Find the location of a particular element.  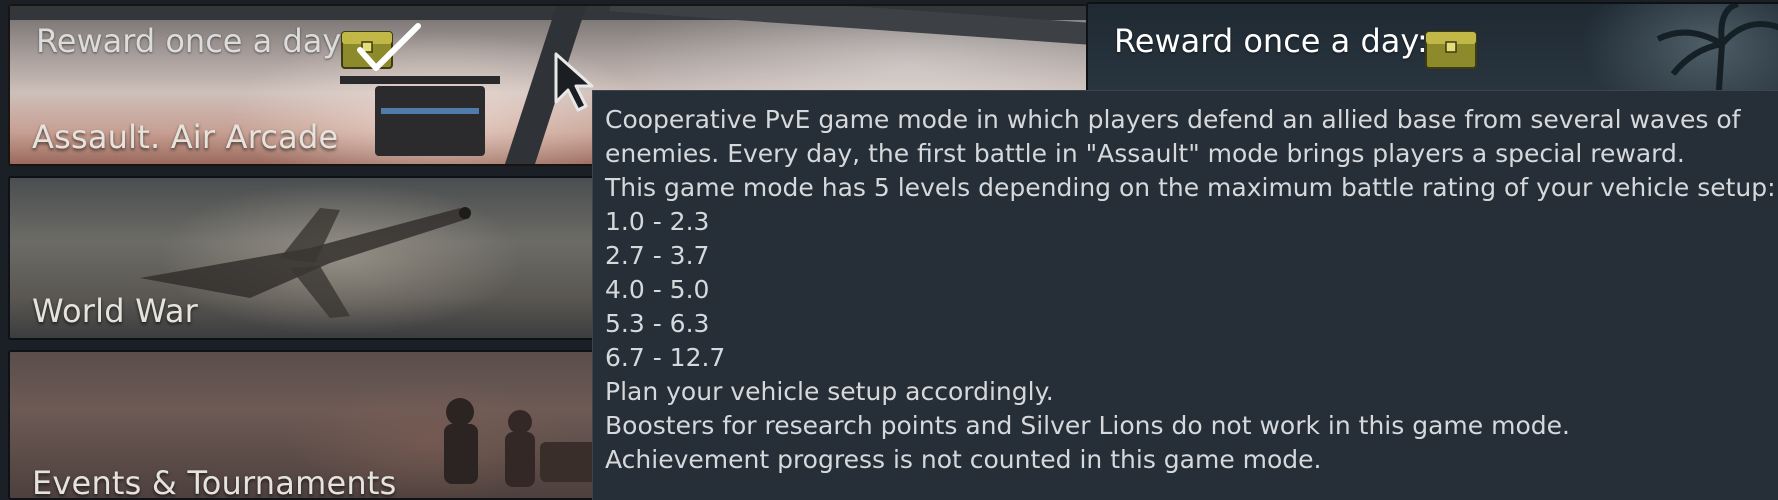

checkmark-icon is located at coordinates (389, 50).